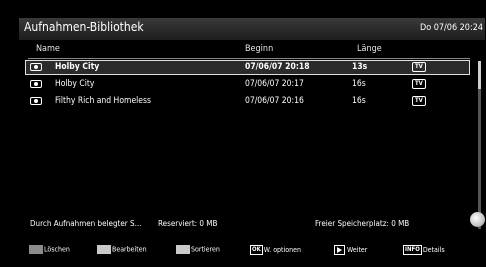 The width and height of the screenshot is (486, 267). Describe the element at coordinates (282, 250) in the screenshot. I see `options-label: W. optionen` at that location.